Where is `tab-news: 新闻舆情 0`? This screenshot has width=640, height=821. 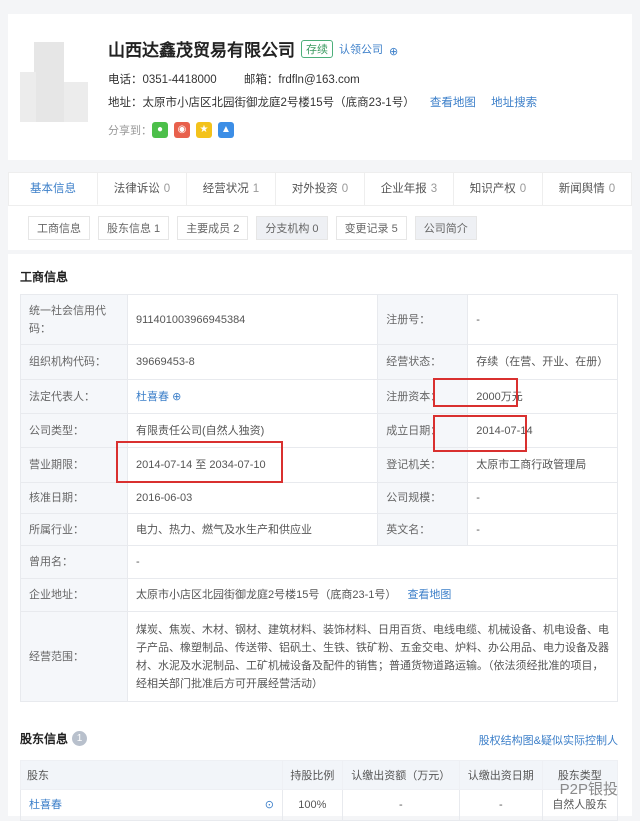 tab-news: 新闻舆情 0 is located at coordinates (587, 189).